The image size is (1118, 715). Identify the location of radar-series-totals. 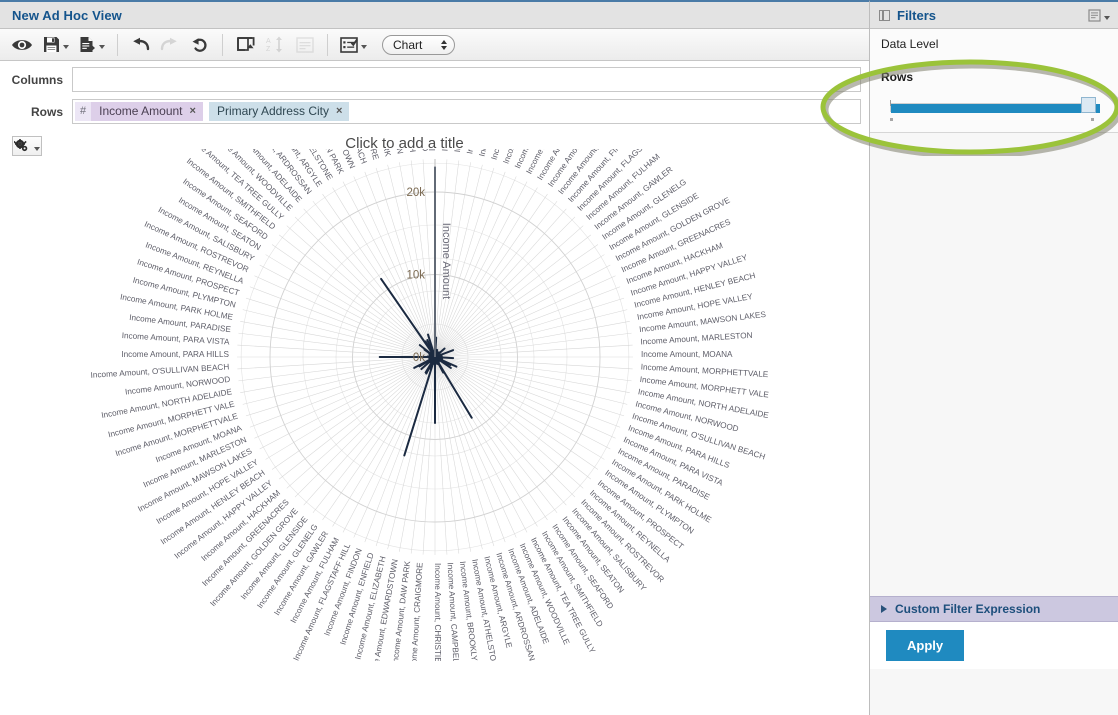
(425, 311).